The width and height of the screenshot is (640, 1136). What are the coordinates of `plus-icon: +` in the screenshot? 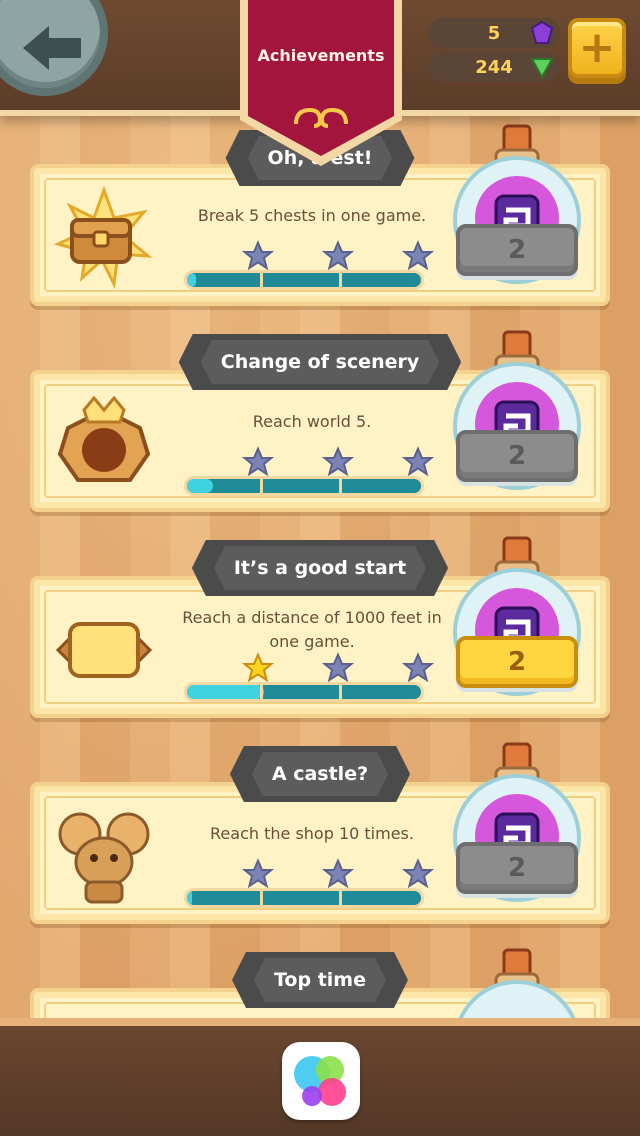 It's located at (597, 47).